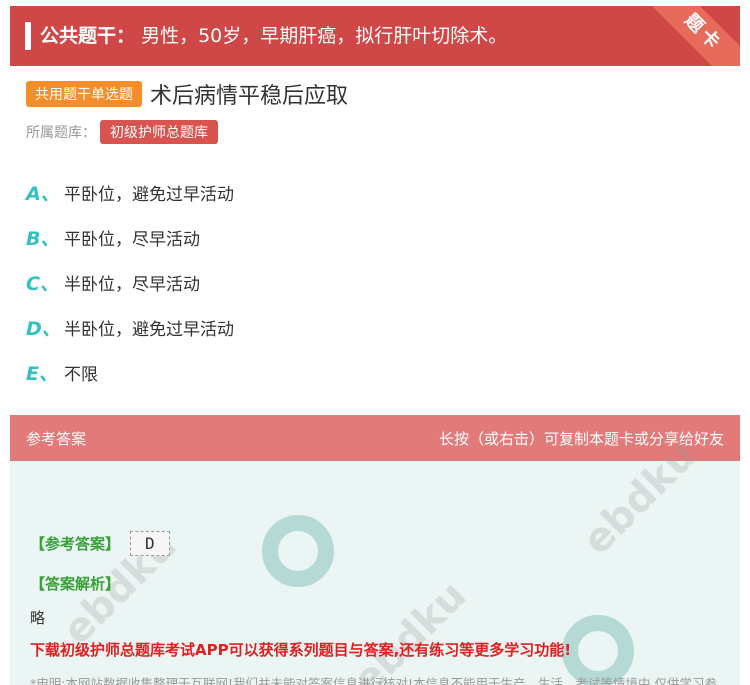  I want to click on shared-stem-text: 公共题干： 男性，50岁，早期肝癌，拟行肝叶切除术。, so click(273, 36).